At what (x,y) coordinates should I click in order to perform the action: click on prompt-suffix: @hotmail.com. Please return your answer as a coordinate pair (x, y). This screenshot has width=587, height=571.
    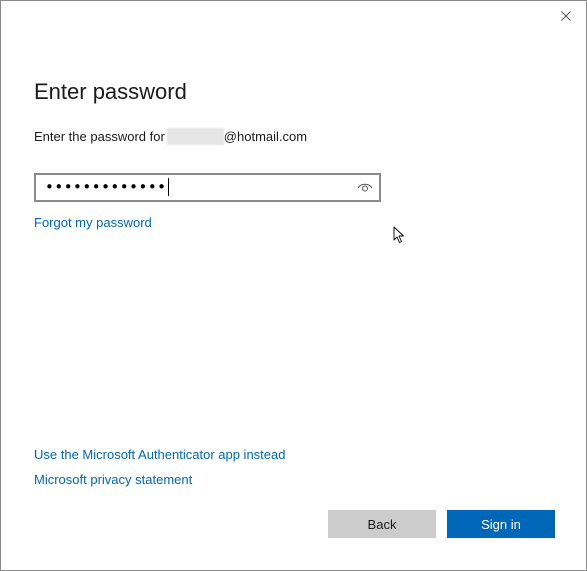
    Looking at the image, I should click on (265, 136).